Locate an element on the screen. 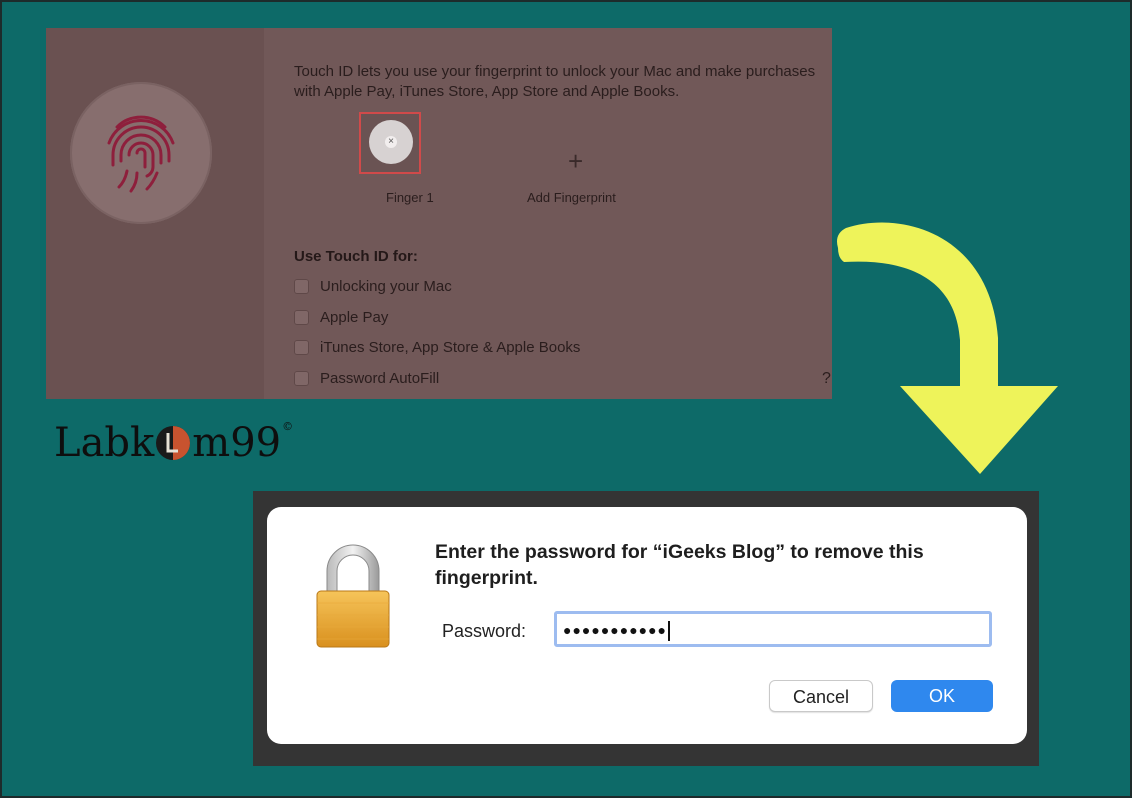 This screenshot has height=798, width=1132. watermark-emblem-icon is located at coordinates (173, 443).